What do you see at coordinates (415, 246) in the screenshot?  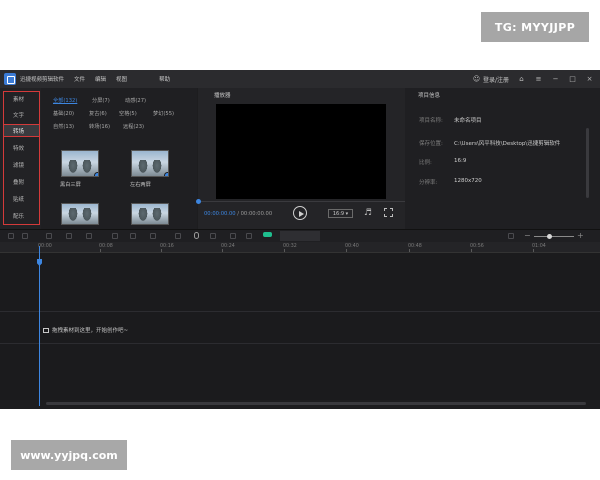 I see `ruler-tick: 00:48` at bounding box center [415, 246].